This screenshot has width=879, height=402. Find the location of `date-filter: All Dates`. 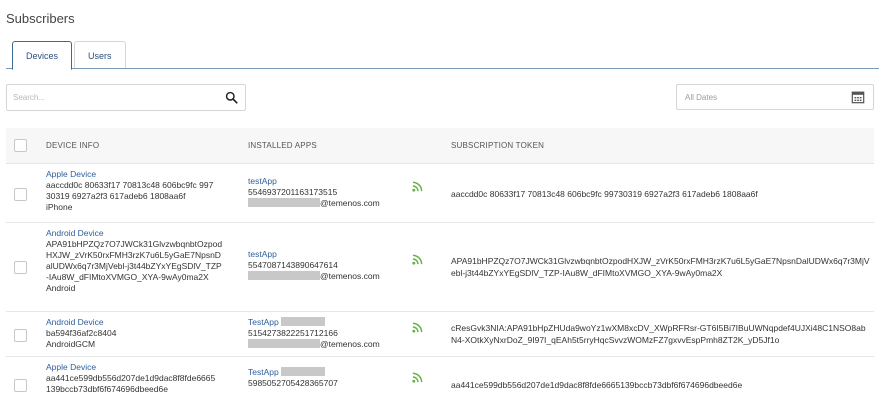

date-filter: All Dates is located at coordinates (775, 97).